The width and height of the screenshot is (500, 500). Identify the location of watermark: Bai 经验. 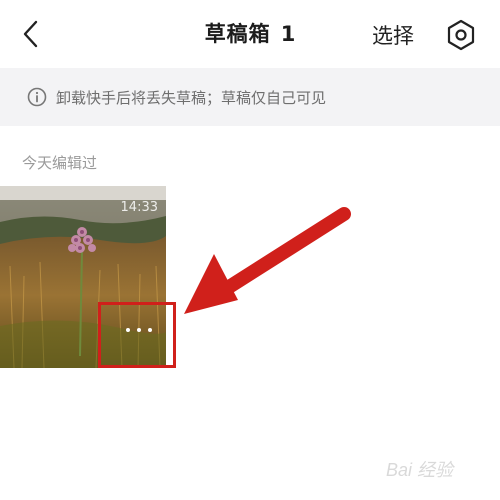
(431, 468).